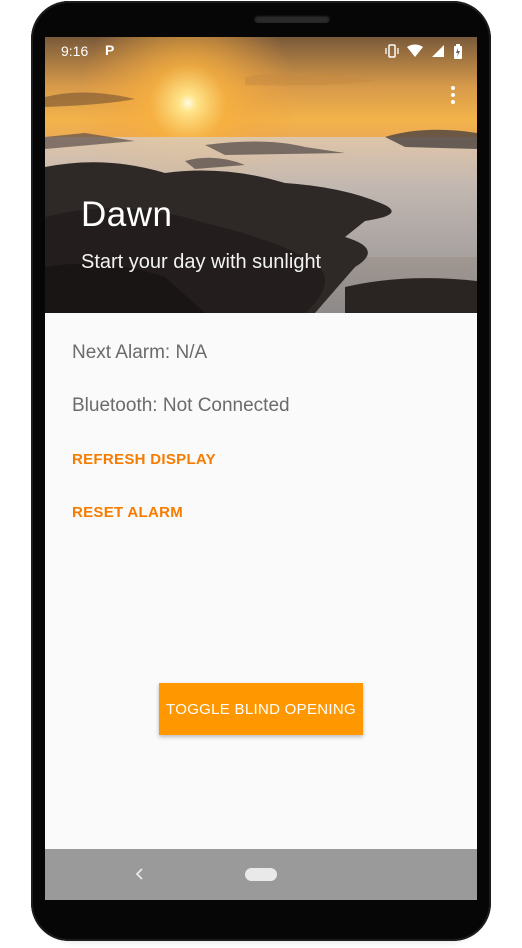 The image size is (522, 948). Describe the element at coordinates (453, 95) in the screenshot. I see `more-vert-icon` at that location.